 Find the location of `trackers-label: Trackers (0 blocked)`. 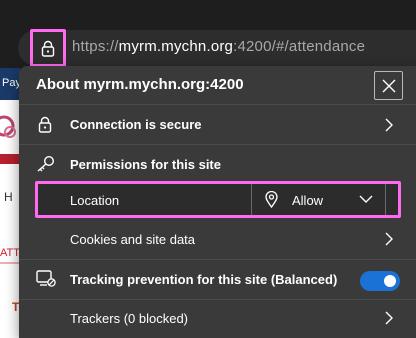

trackers-label: Trackers (0 blocked) is located at coordinates (129, 318).